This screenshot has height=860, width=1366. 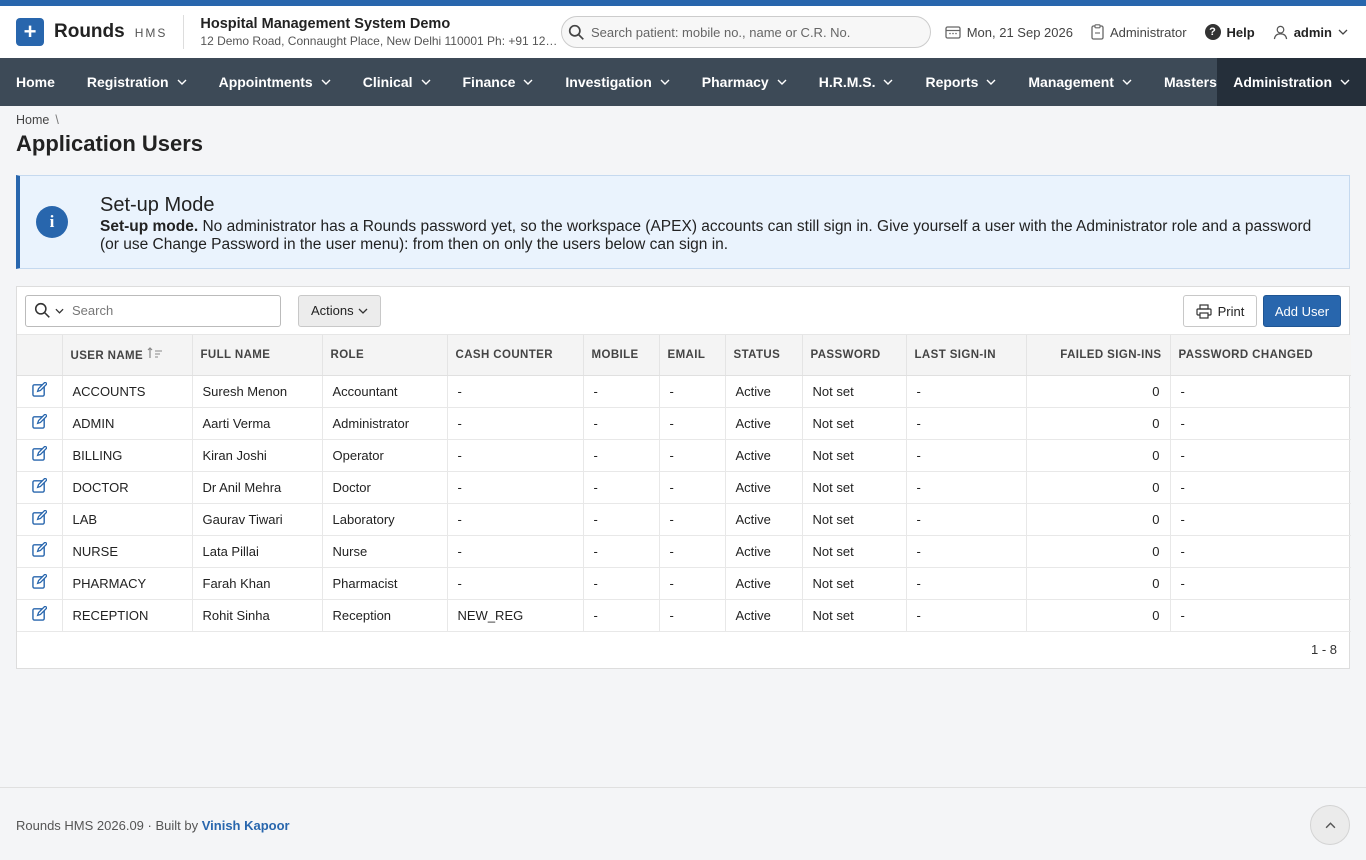 I want to click on cell-mobile: -, so click(x=621, y=519).